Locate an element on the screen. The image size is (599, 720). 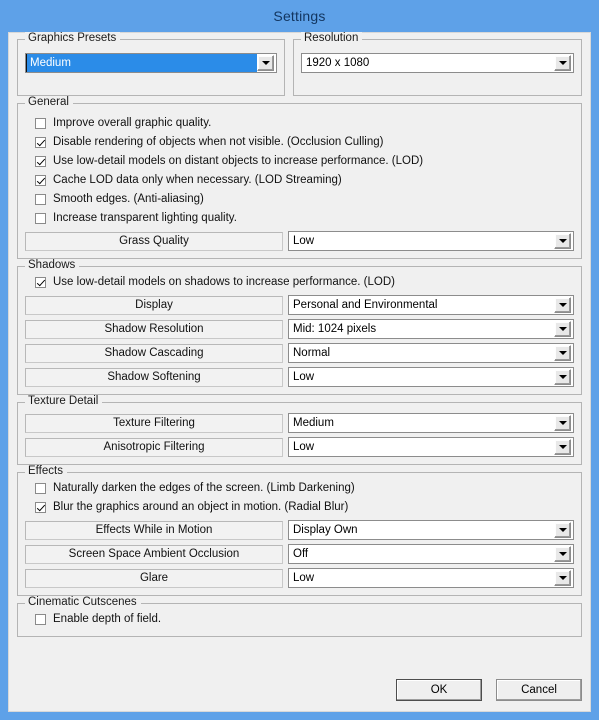
checkbox-label: Improve overall graphic quality. is located at coordinates (132, 123).